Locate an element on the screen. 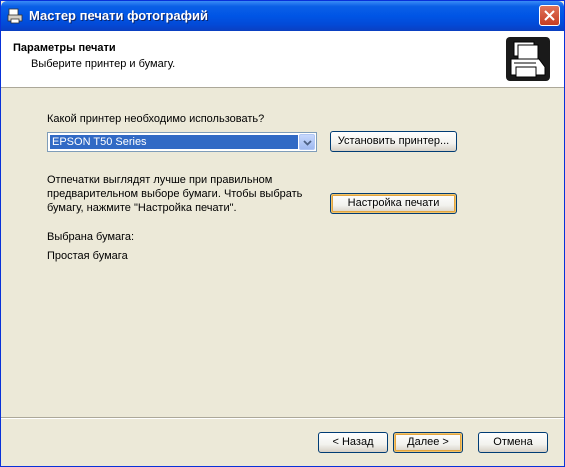 This screenshot has width=565, height=467. print-wizard-icon is located at coordinates (15, 16).